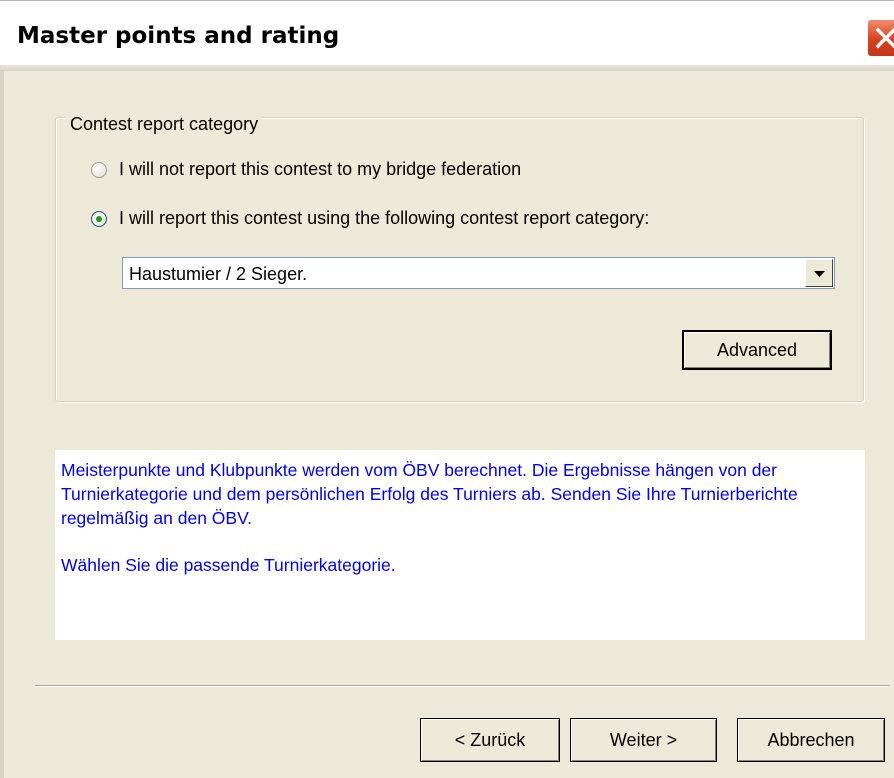 This screenshot has width=894, height=778. What do you see at coordinates (884, 38) in the screenshot?
I see `close-icon` at bounding box center [884, 38].